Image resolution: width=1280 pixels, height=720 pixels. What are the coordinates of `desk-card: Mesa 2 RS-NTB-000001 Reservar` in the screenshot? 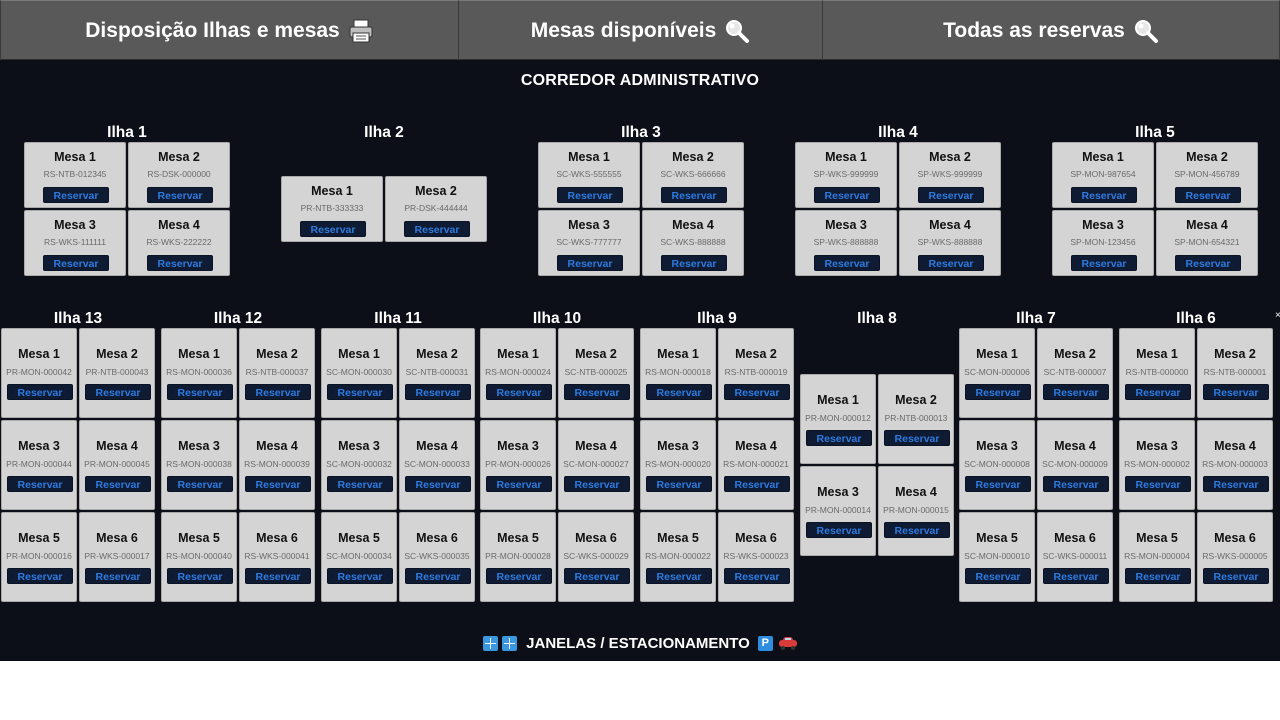 It's located at (1235, 373).